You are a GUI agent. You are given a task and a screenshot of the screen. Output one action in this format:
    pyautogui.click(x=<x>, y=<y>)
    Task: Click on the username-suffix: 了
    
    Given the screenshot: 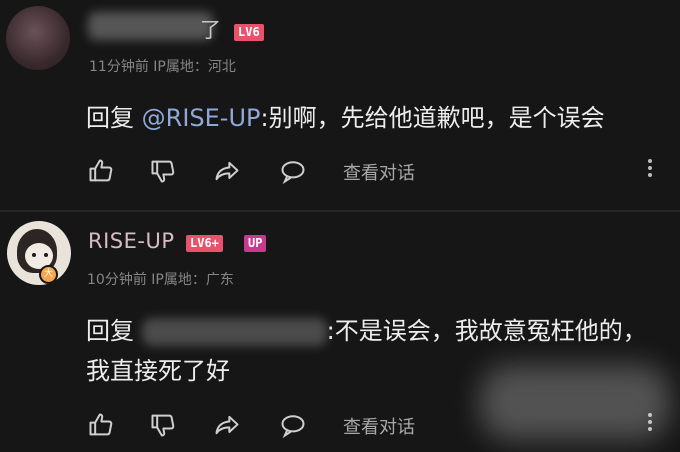 What is the action you would take?
    pyautogui.click(x=210, y=29)
    